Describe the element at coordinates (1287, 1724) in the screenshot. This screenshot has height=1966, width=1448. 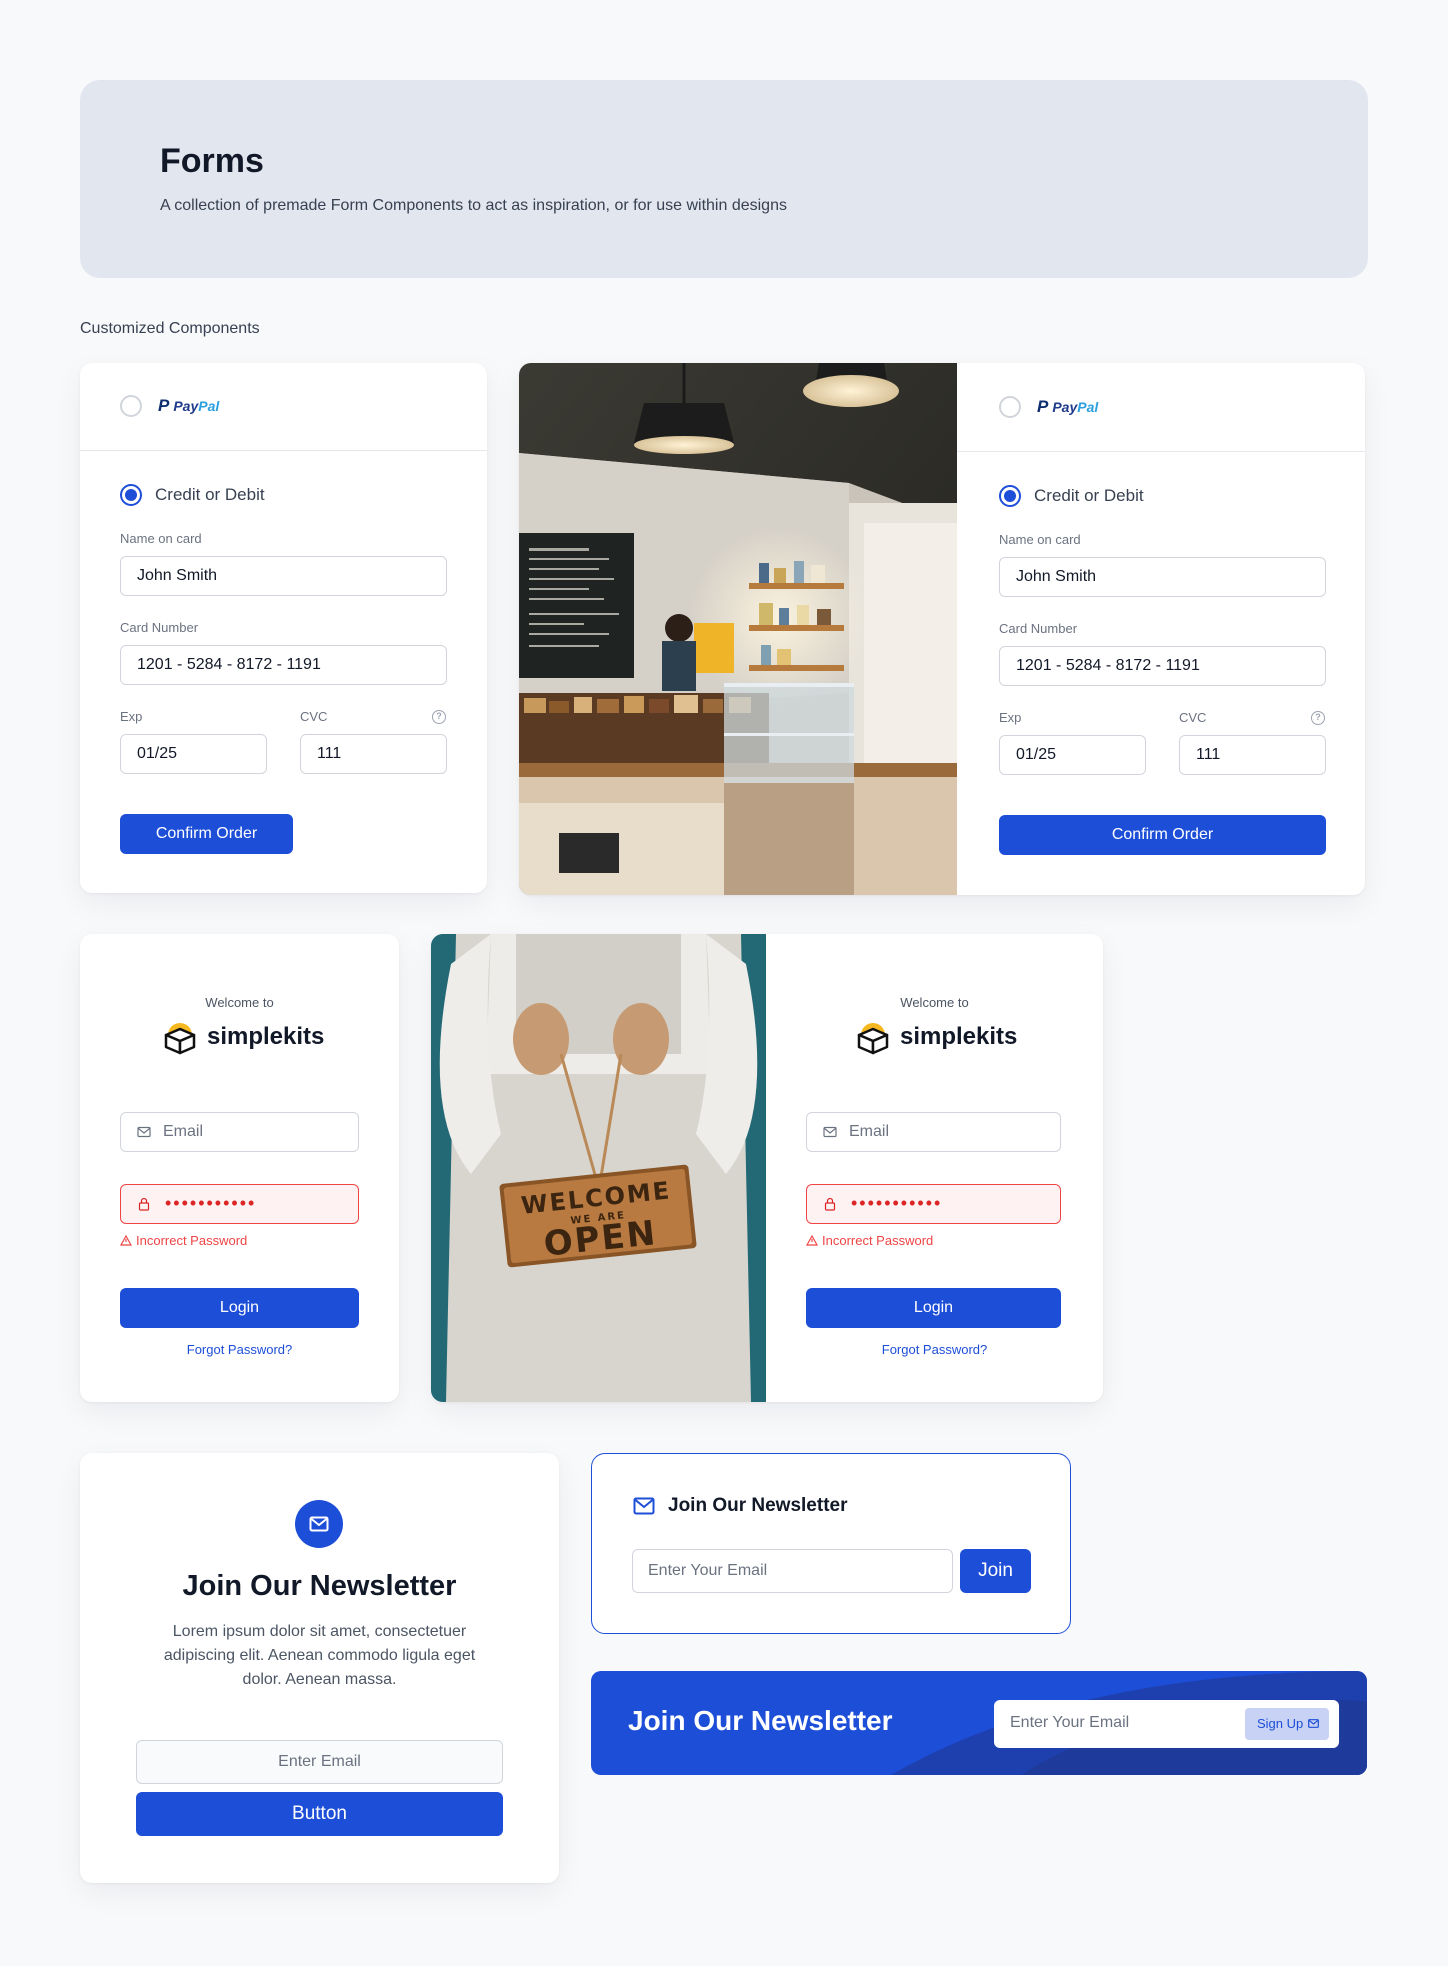
I see `sign-up-button: Sign Up` at that location.